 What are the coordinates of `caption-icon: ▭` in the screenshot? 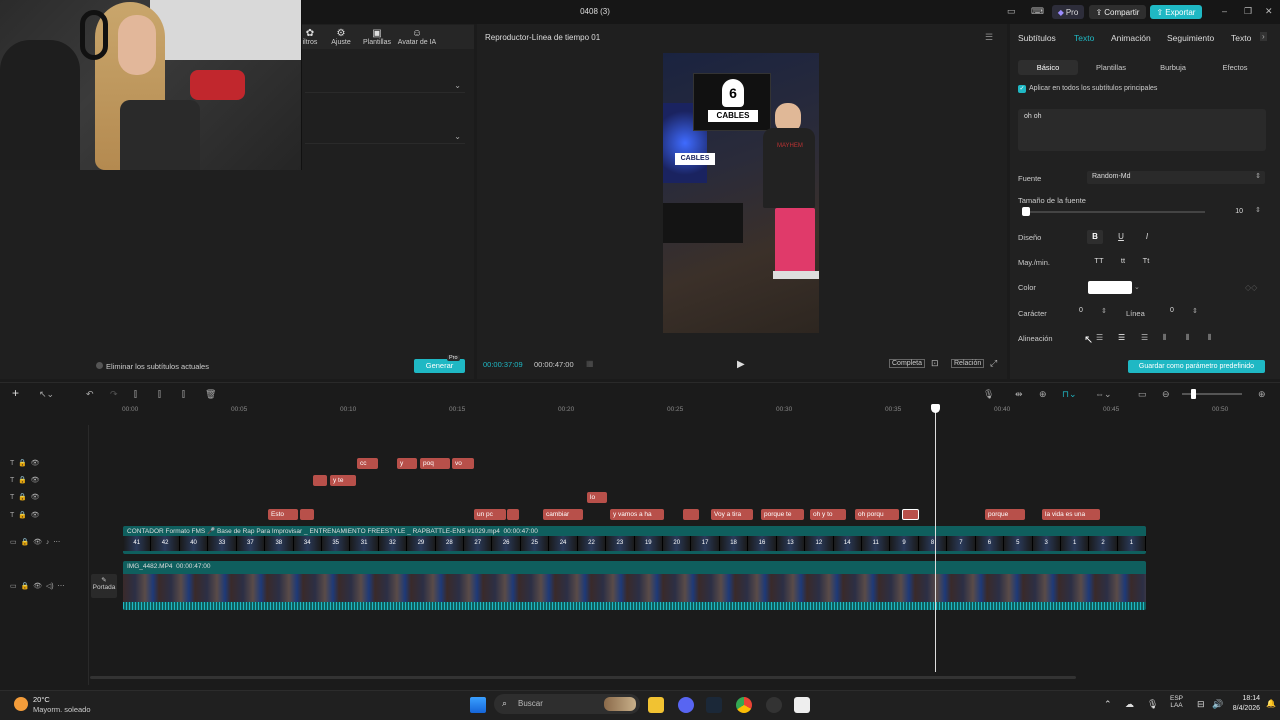 It's located at (1142, 394).